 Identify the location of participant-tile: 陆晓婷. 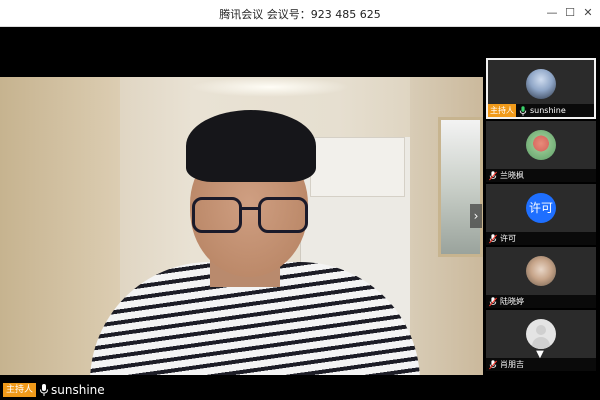
(541, 277).